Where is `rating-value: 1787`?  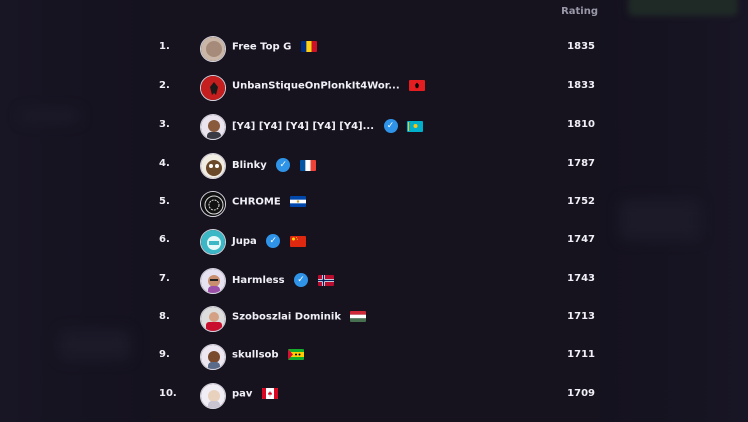 rating-value: 1787 is located at coordinates (581, 163).